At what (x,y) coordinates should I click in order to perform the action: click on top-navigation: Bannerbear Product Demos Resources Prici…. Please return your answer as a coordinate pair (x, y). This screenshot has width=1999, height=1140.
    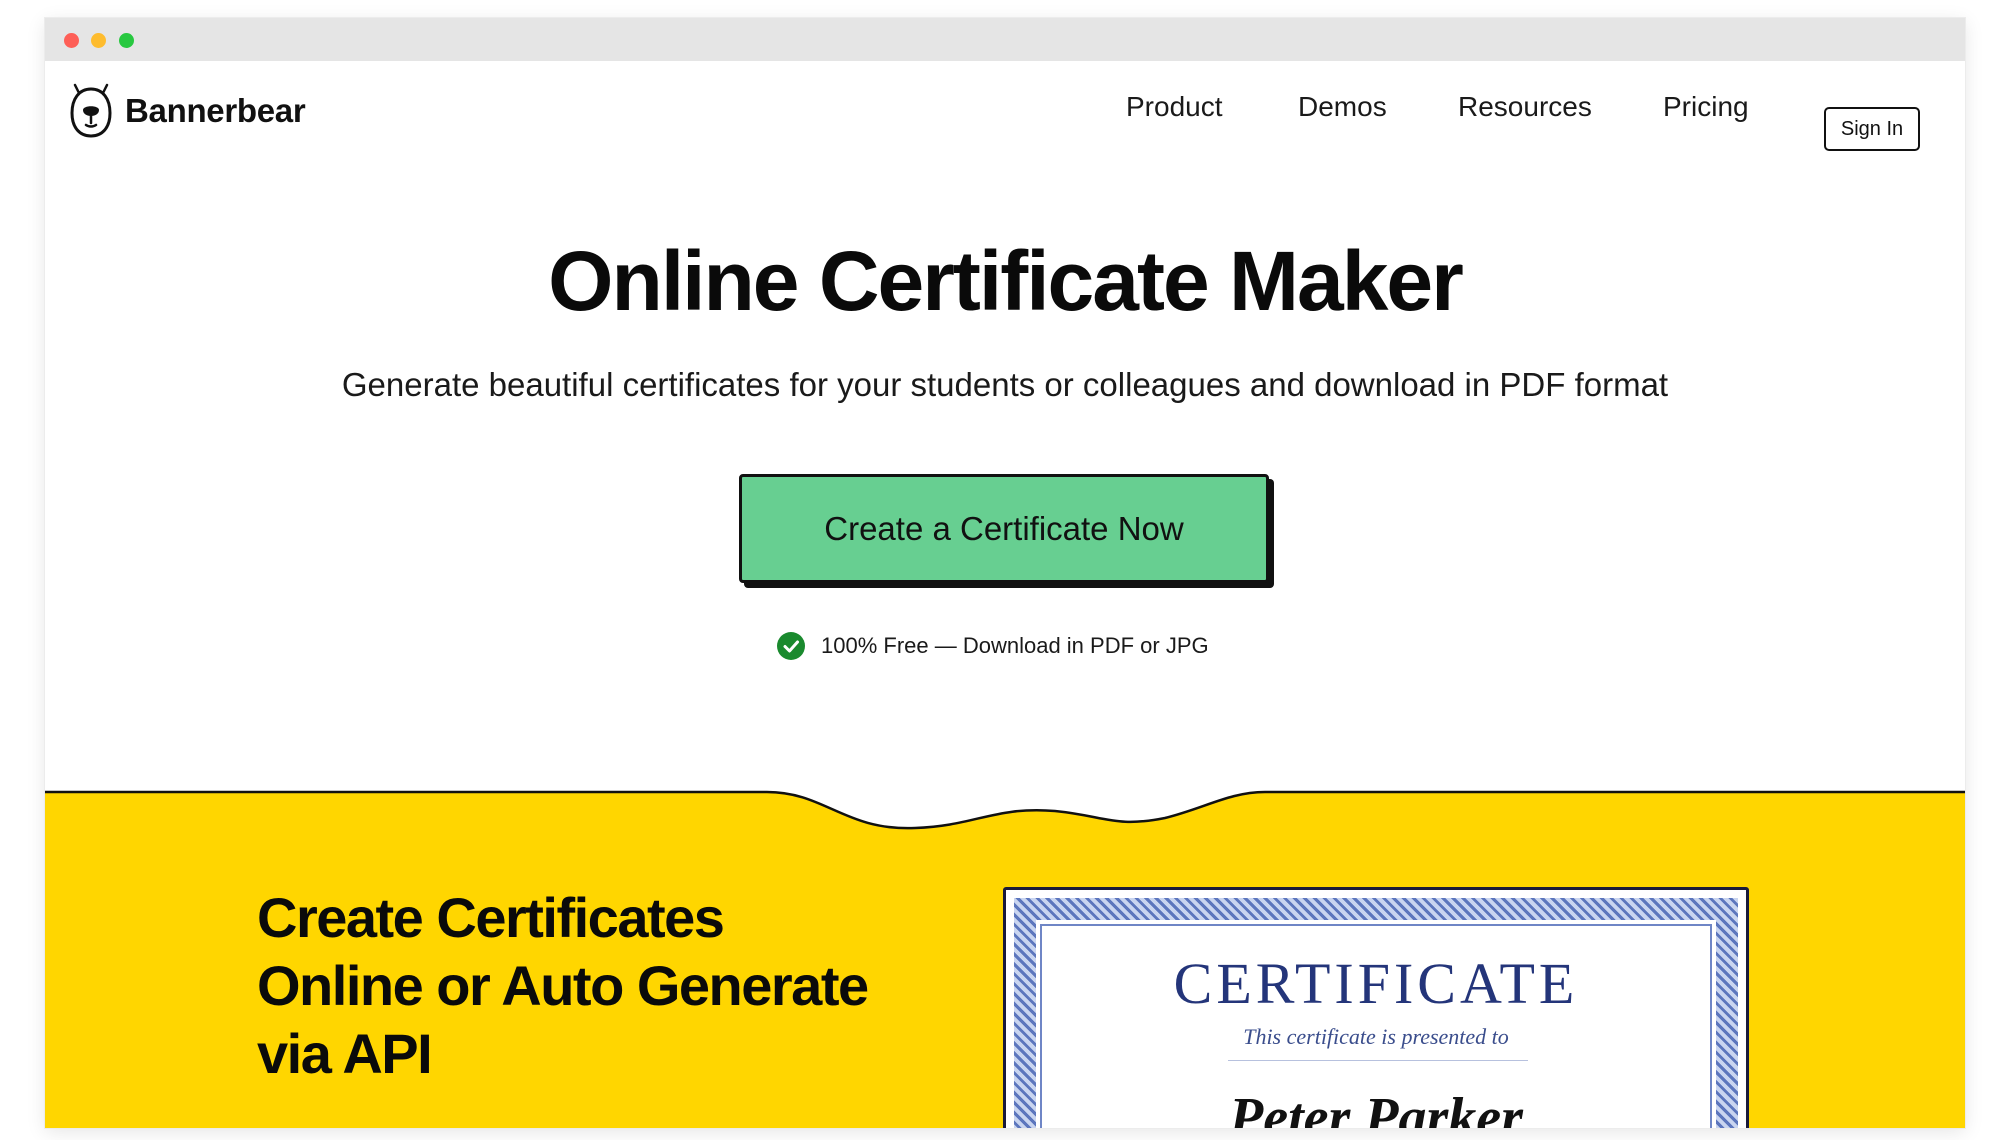
    Looking at the image, I should click on (1005, 111).